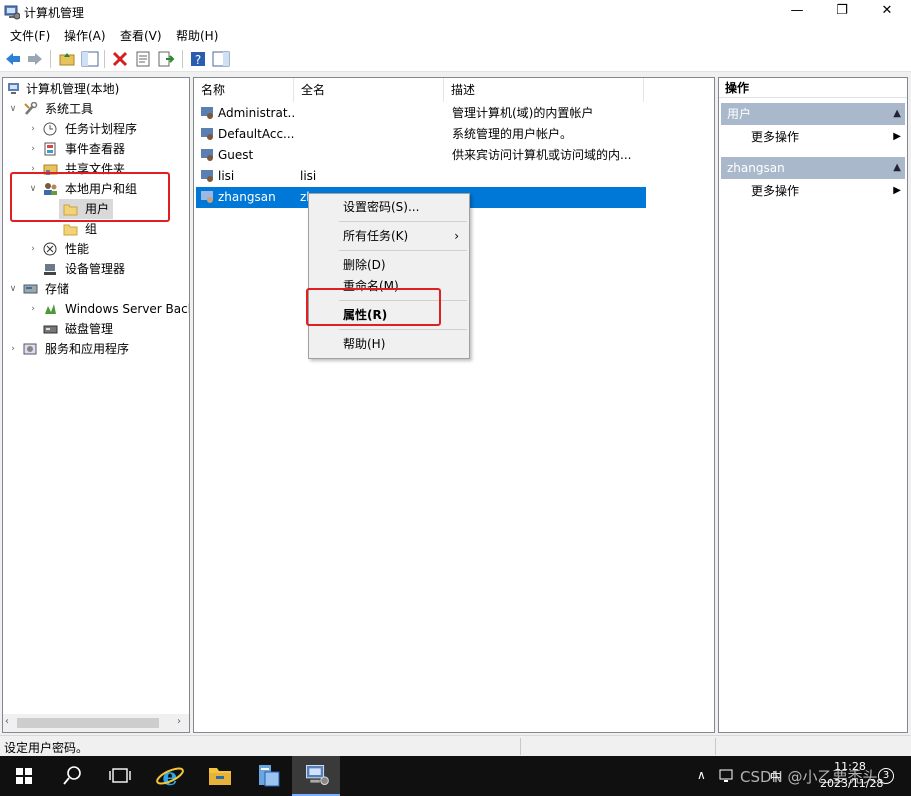 The image size is (911, 796). I want to click on network-icon, so click(727, 776).